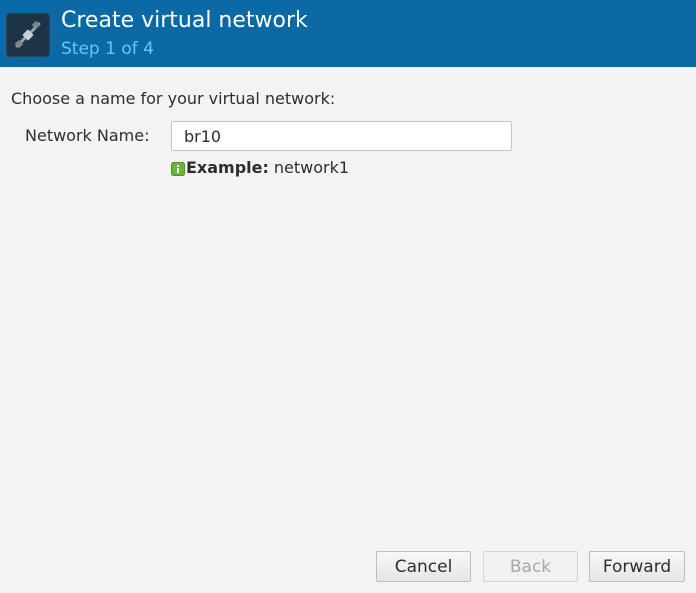 This screenshot has width=696, height=593. Describe the element at coordinates (173, 98) in the screenshot. I see `name-prompt: Choose a name for your virtual network:` at that location.